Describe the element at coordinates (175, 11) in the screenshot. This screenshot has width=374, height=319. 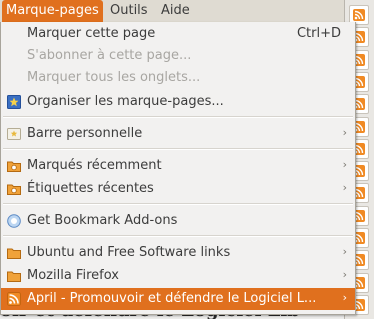
I see `menu-aide: Aide` at that location.